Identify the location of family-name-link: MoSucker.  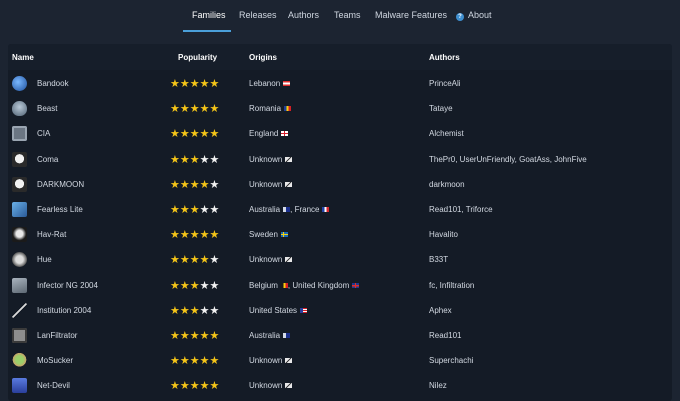
(55, 360).